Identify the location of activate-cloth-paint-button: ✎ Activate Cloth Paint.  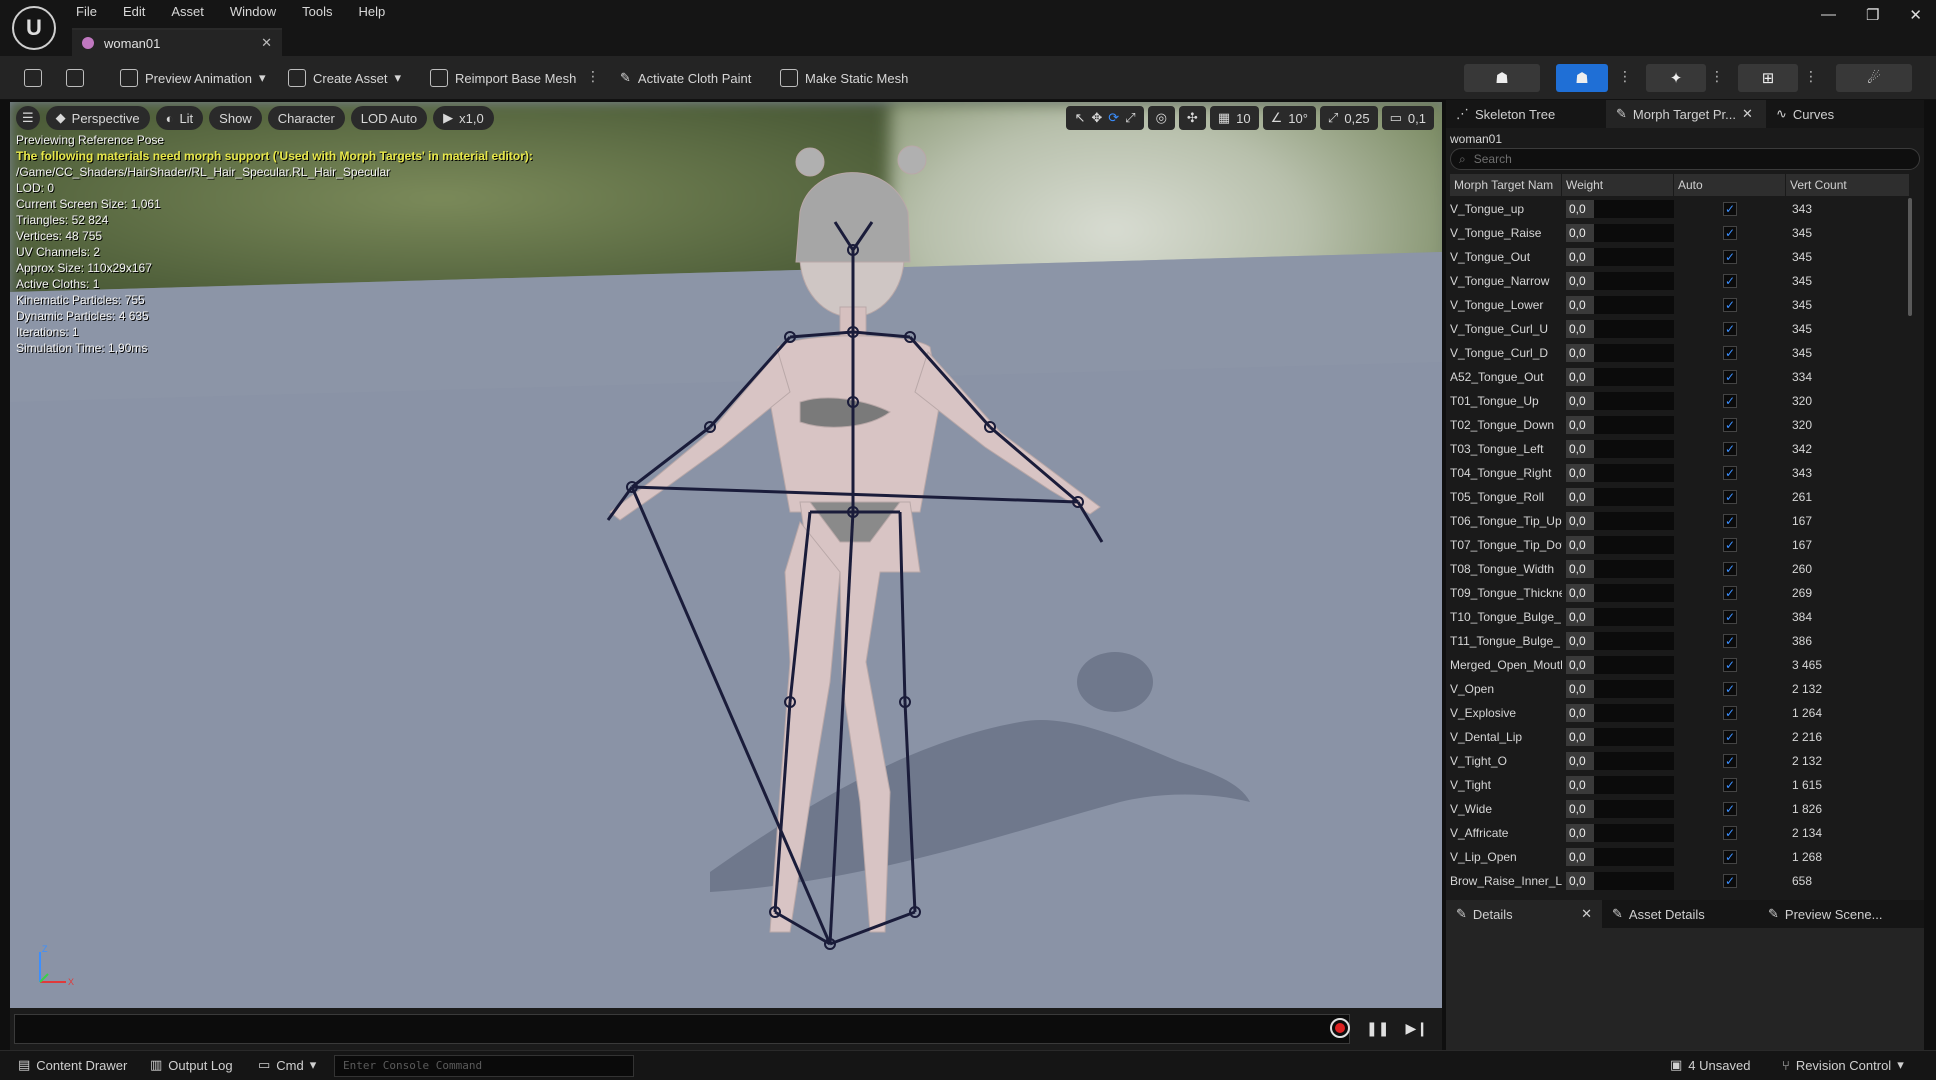
(685, 78).